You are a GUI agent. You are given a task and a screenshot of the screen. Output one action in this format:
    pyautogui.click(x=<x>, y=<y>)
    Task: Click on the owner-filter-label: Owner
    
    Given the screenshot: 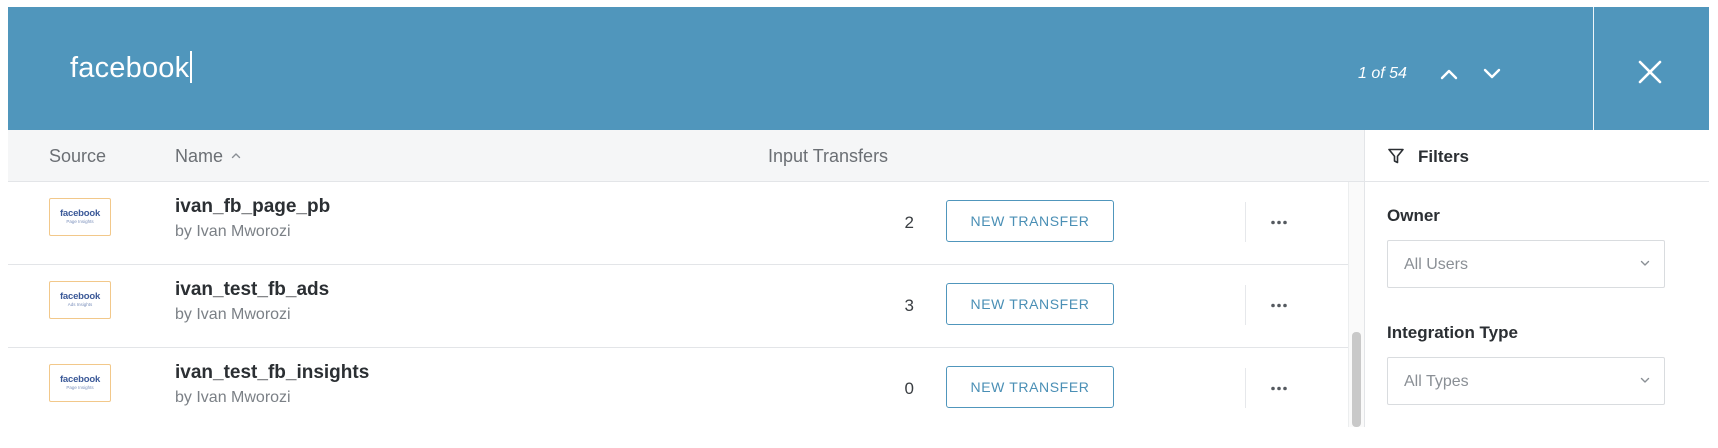 What is the action you would take?
    pyautogui.click(x=1413, y=215)
    